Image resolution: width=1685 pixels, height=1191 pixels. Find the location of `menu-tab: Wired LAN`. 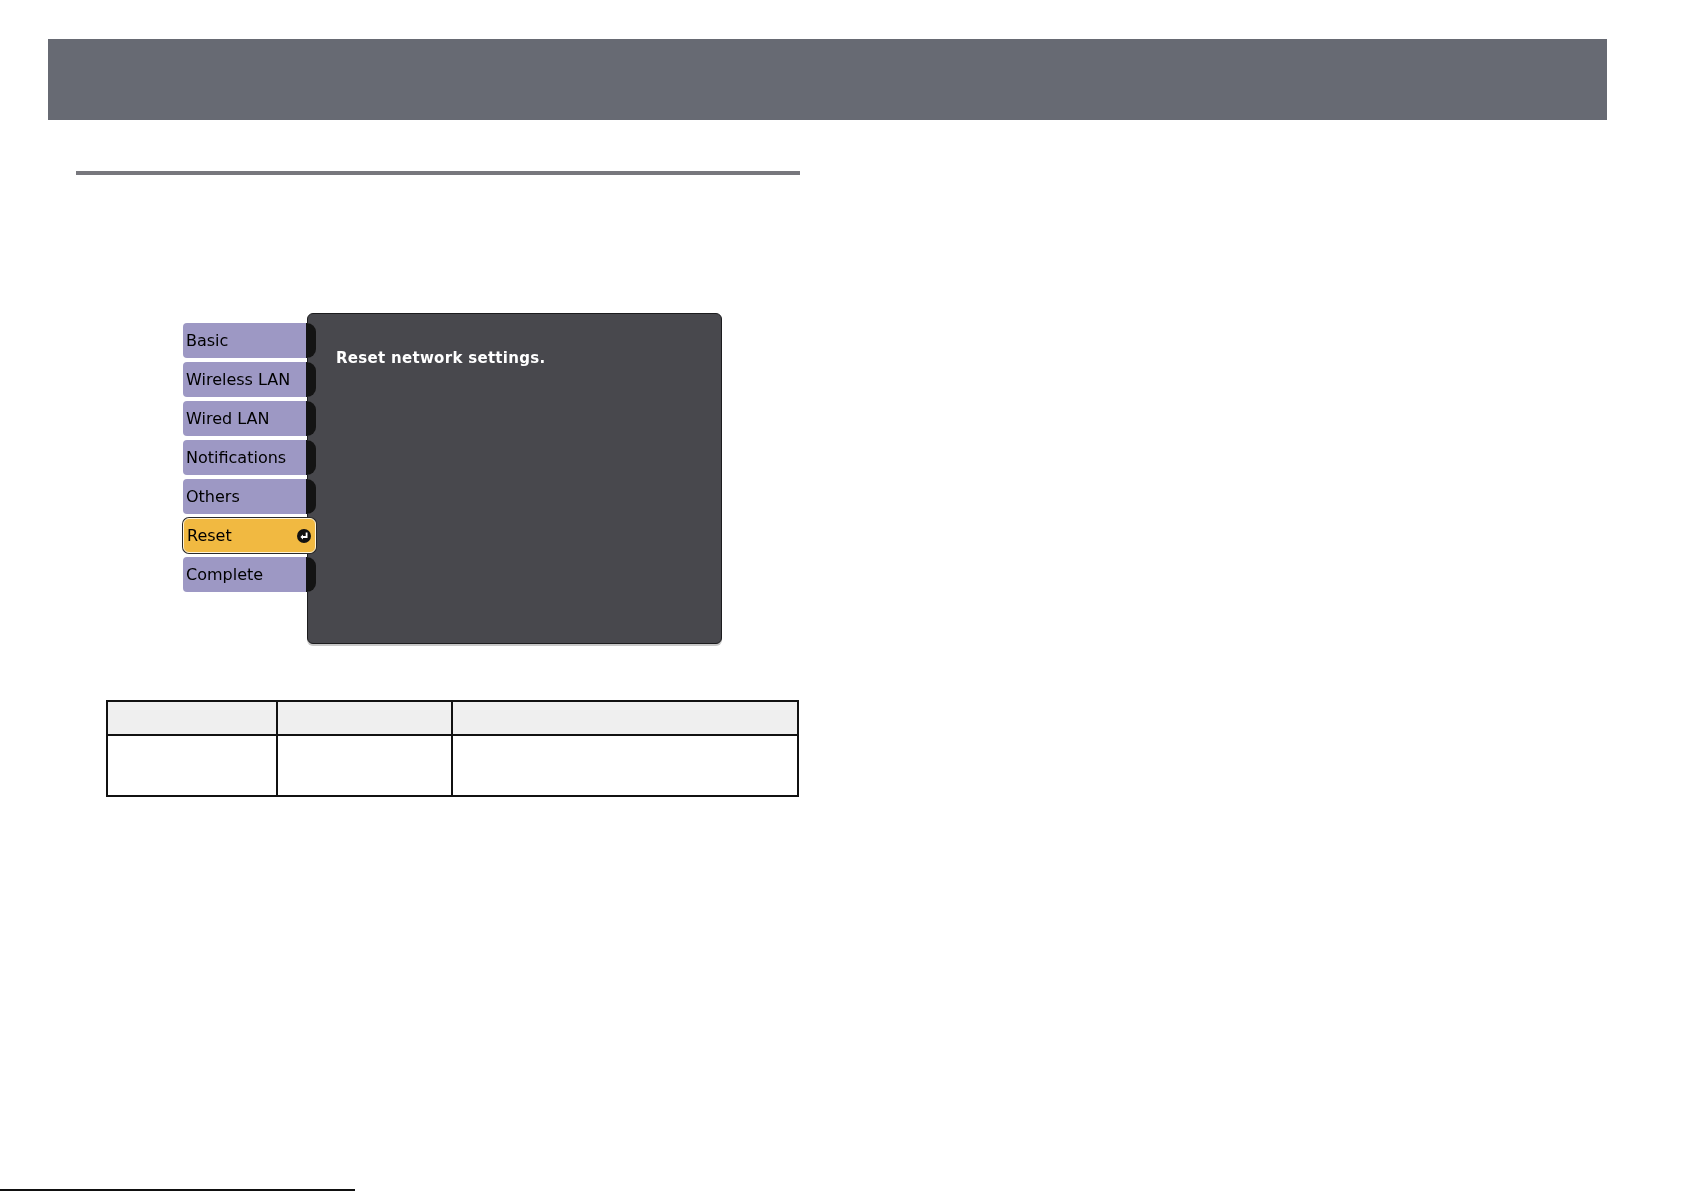

menu-tab: Wired LAN is located at coordinates (249, 418).